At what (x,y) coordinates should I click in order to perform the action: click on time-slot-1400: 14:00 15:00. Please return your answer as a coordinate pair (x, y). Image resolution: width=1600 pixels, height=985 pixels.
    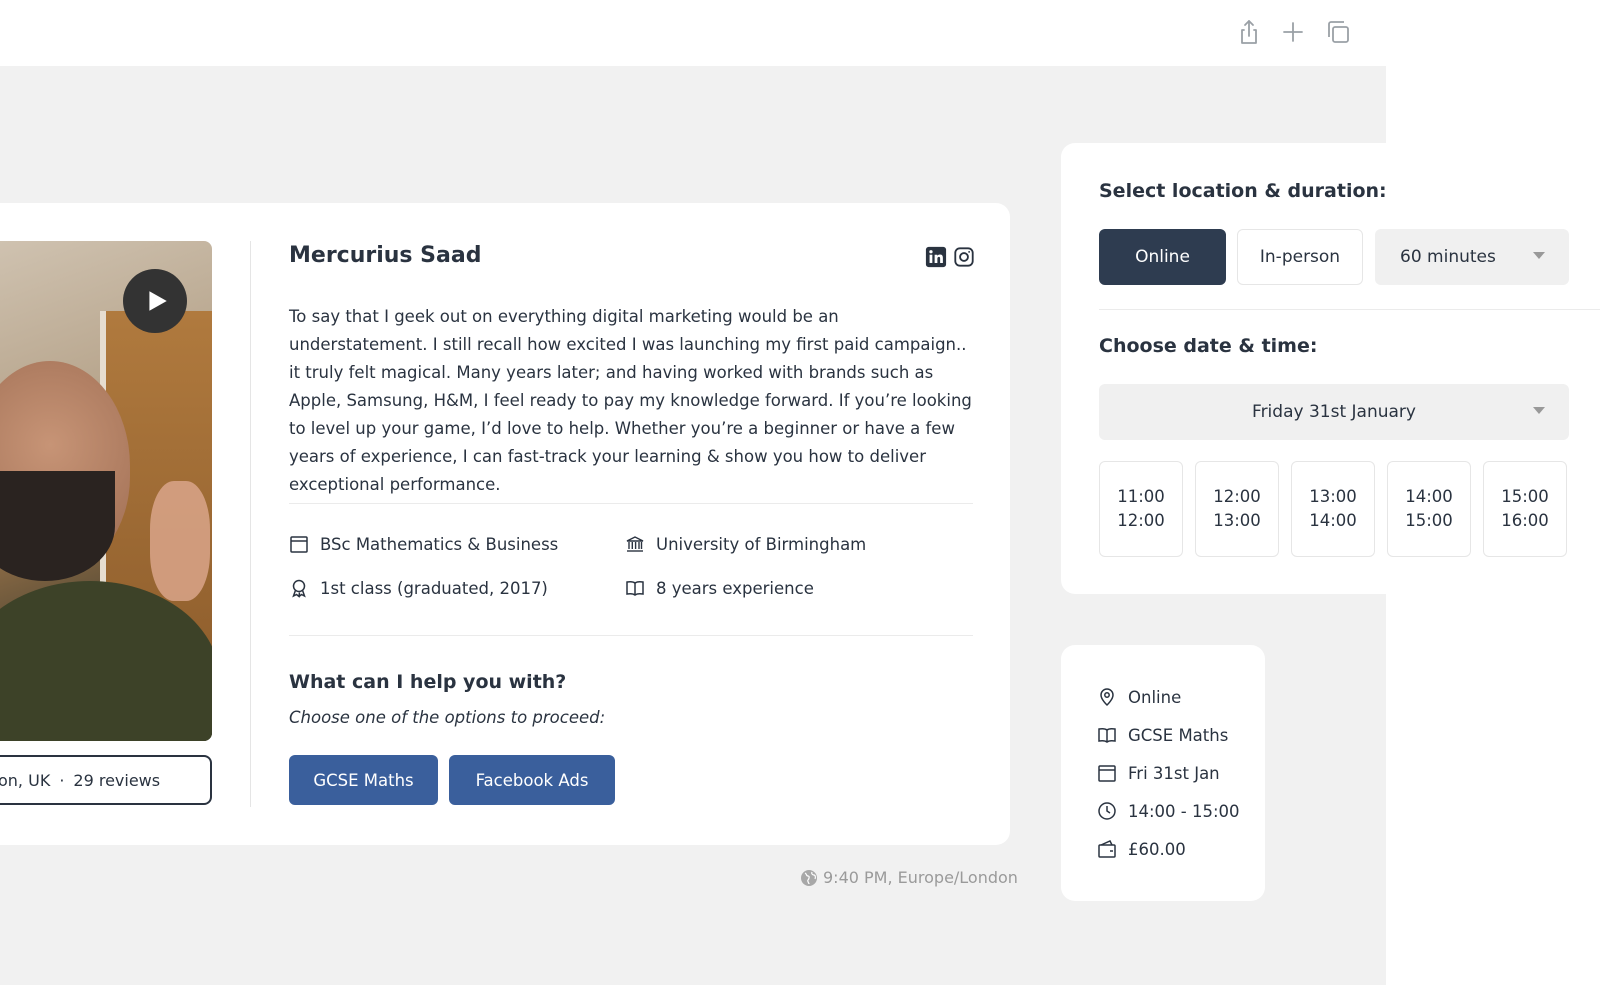
    Looking at the image, I should click on (1429, 509).